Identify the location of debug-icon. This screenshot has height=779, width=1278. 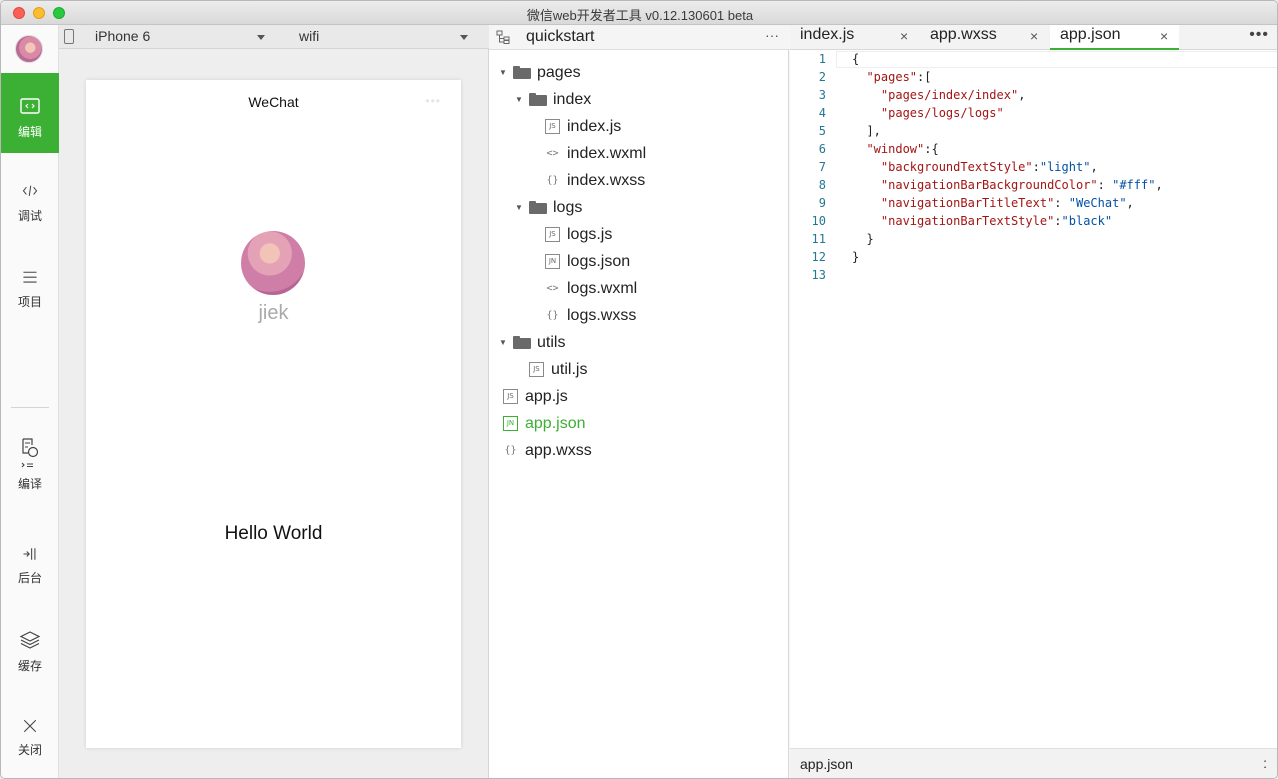
(30, 190).